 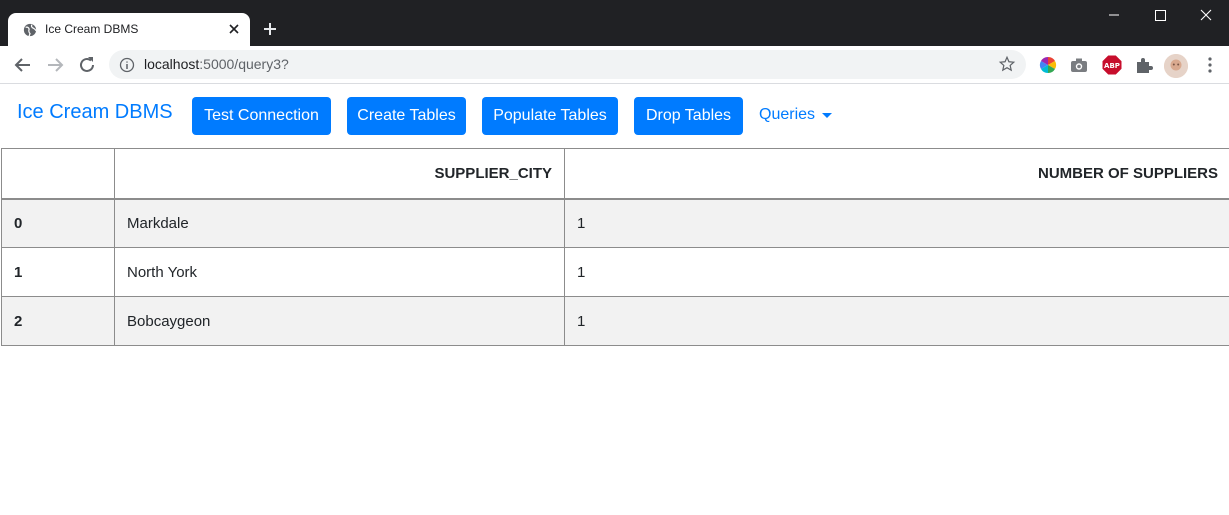 I want to click on populate-tables-button: Populate Tables, so click(x=550, y=116).